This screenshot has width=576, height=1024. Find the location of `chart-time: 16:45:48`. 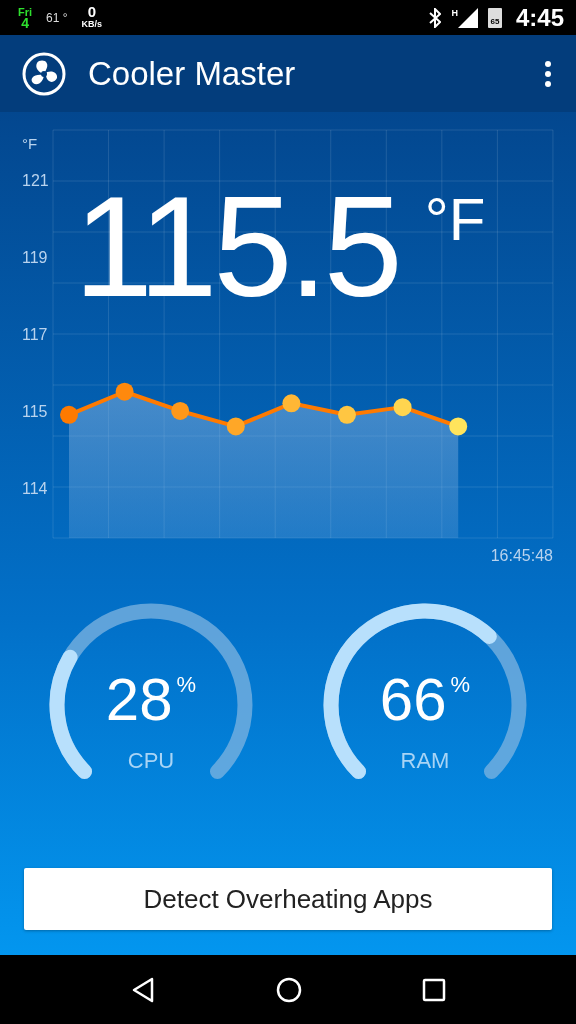

chart-time: 16:45:48 is located at coordinates (521, 555).